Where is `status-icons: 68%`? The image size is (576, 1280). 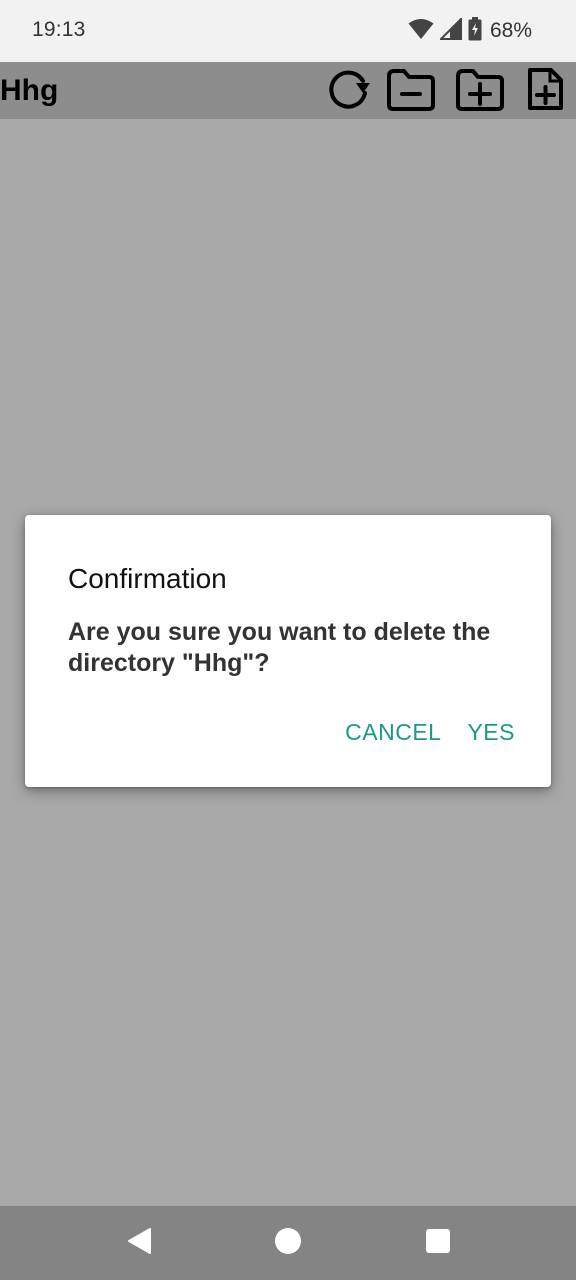
status-icons: 68% is located at coordinates (470, 31).